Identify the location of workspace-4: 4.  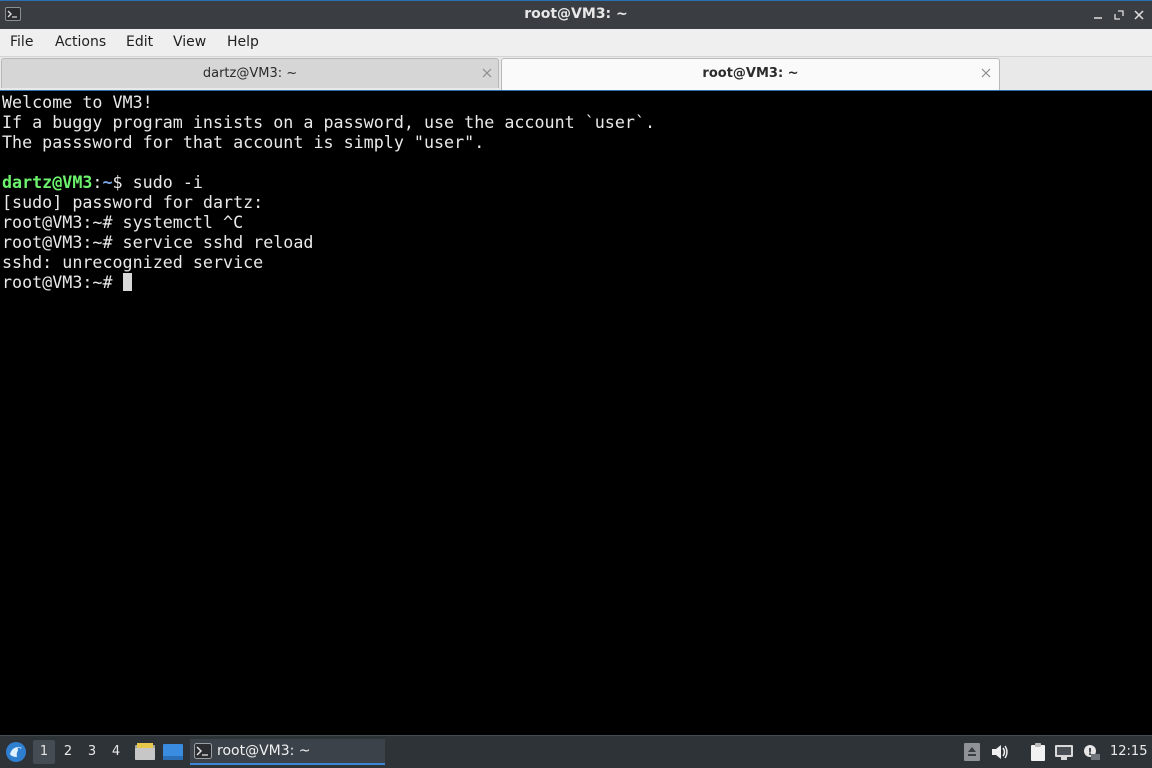
(116, 752).